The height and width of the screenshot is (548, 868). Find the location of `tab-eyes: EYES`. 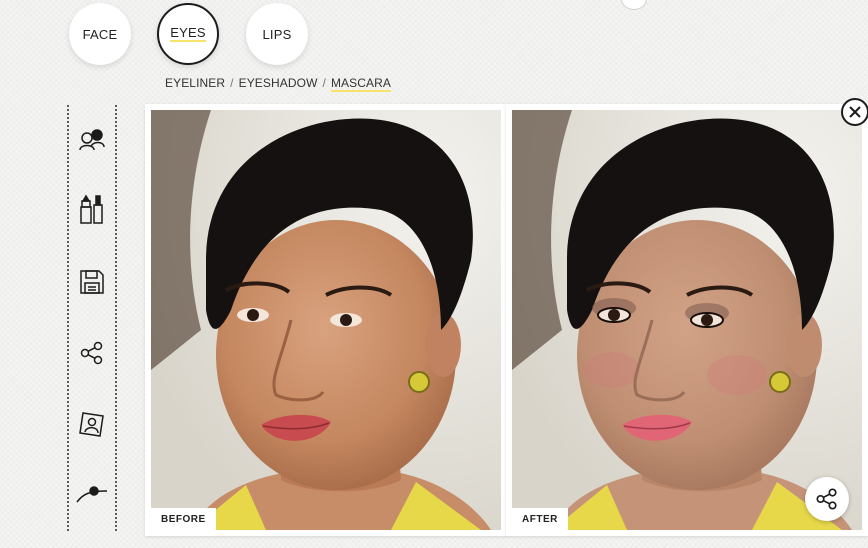

tab-eyes: EYES is located at coordinates (188, 34).